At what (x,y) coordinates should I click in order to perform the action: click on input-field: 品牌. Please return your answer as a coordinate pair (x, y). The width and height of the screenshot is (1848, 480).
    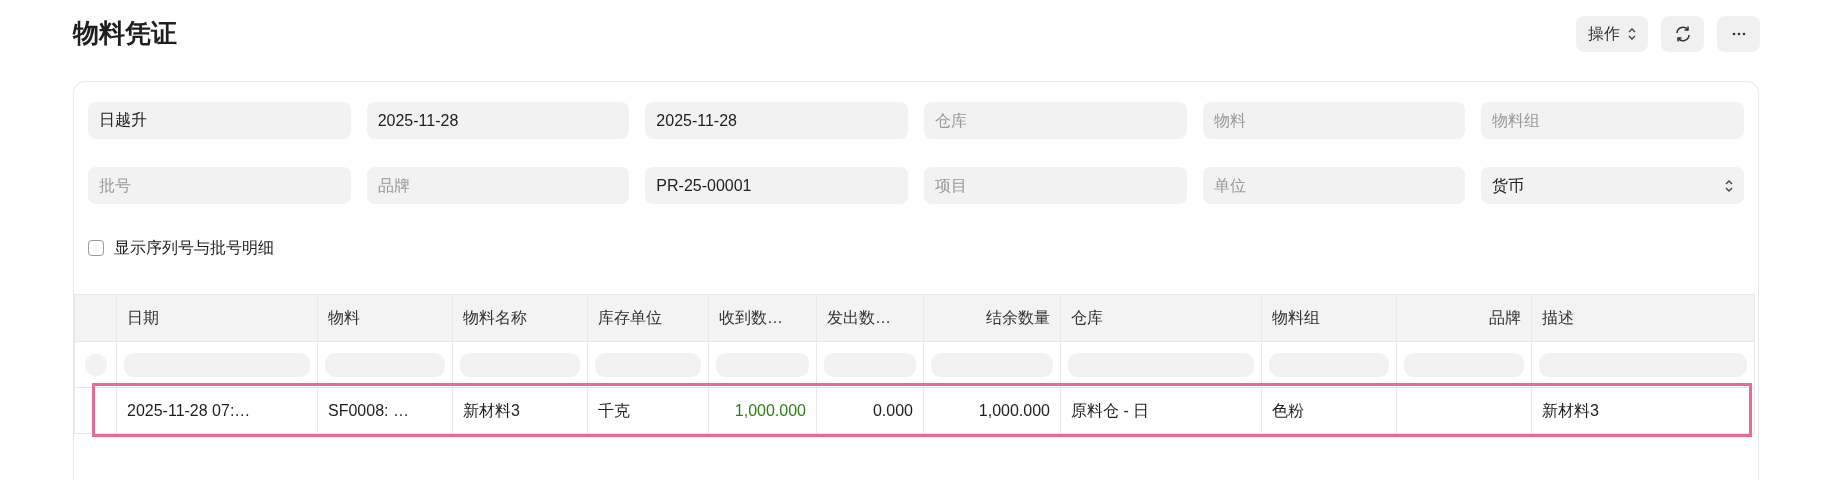
    Looking at the image, I should click on (498, 185).